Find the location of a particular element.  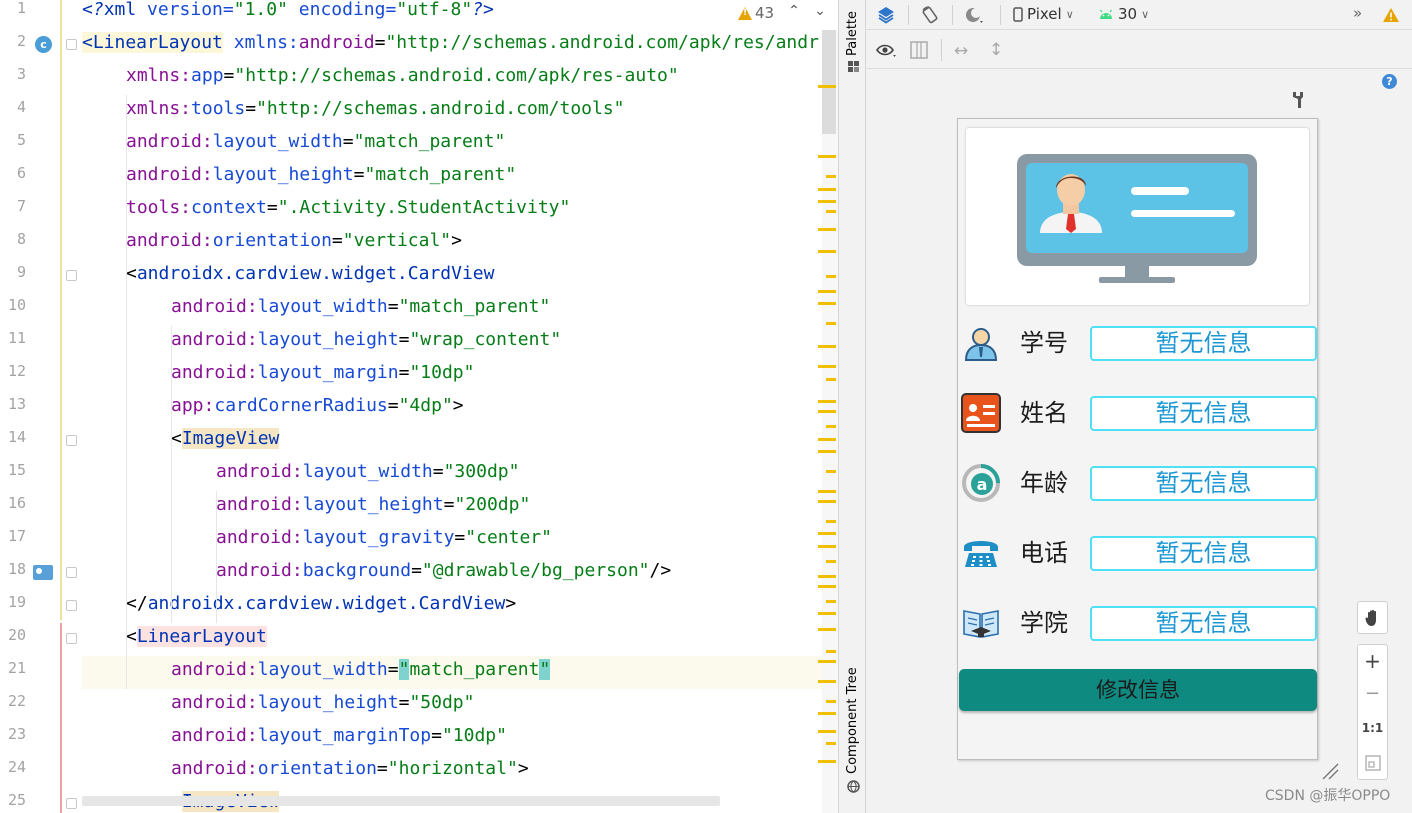

code-line: app:cardCornerRadius="4dp"> is located at coordinates (452, 408).